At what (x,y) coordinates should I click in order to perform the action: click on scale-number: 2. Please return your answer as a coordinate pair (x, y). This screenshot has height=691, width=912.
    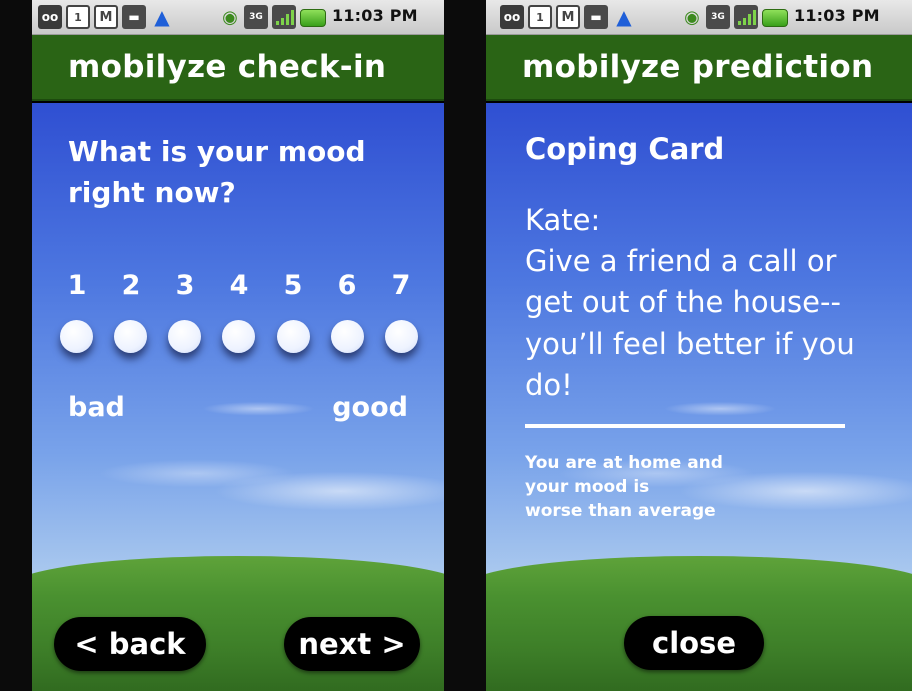
    Looking at the image, I should click on (131, 285).